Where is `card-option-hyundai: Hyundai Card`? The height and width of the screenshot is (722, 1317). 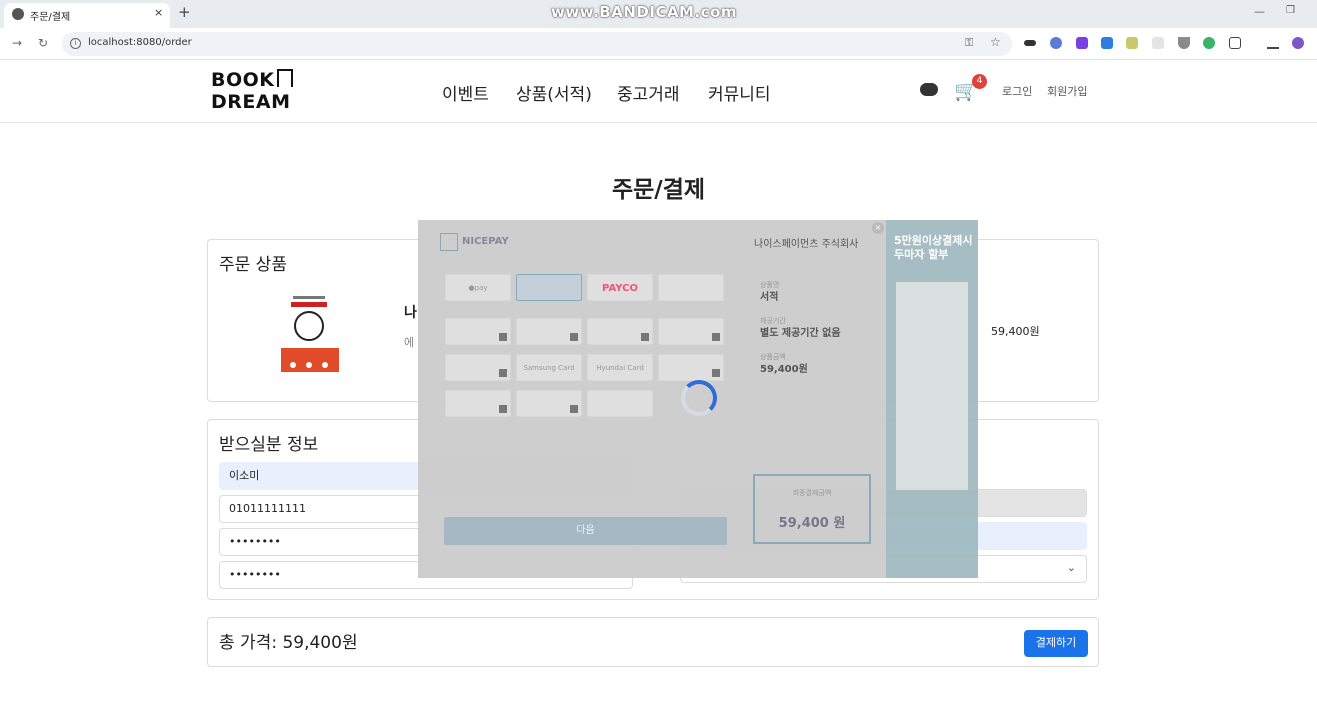
card-option-hyundai: Hyundai Card is located at coordinates (620, 367).